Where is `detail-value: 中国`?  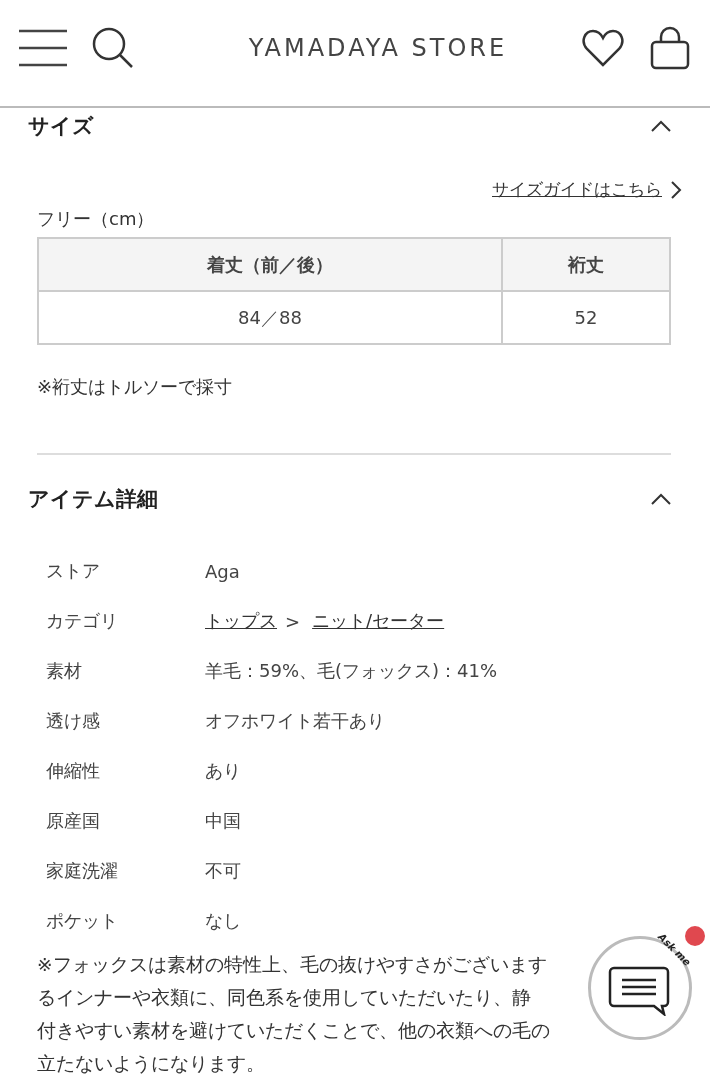 detail-value: 中国 is located at coordinates (223, 821).